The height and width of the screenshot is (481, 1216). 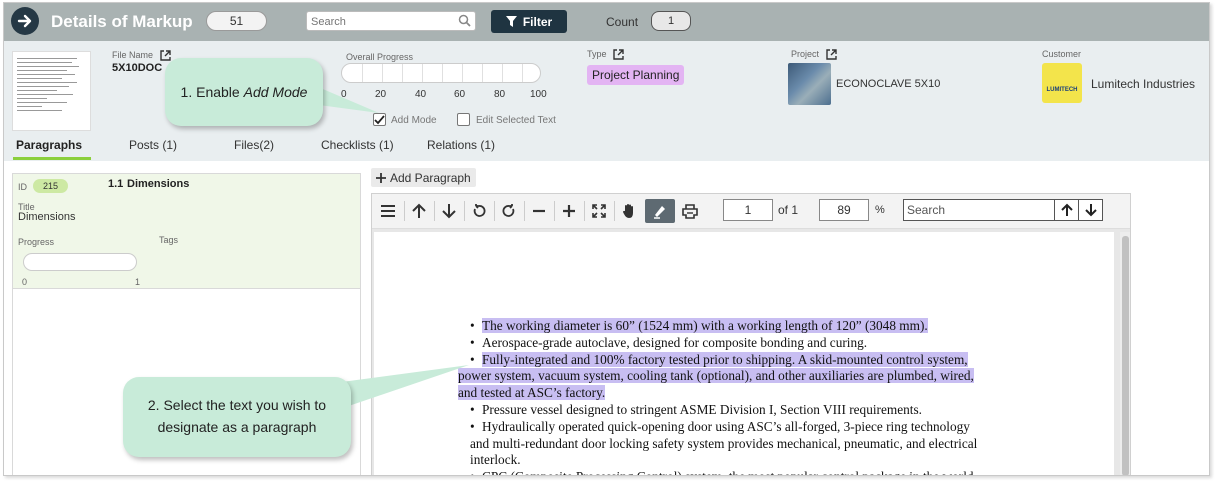 I want to click on search-input, so click(x=377, y=22).